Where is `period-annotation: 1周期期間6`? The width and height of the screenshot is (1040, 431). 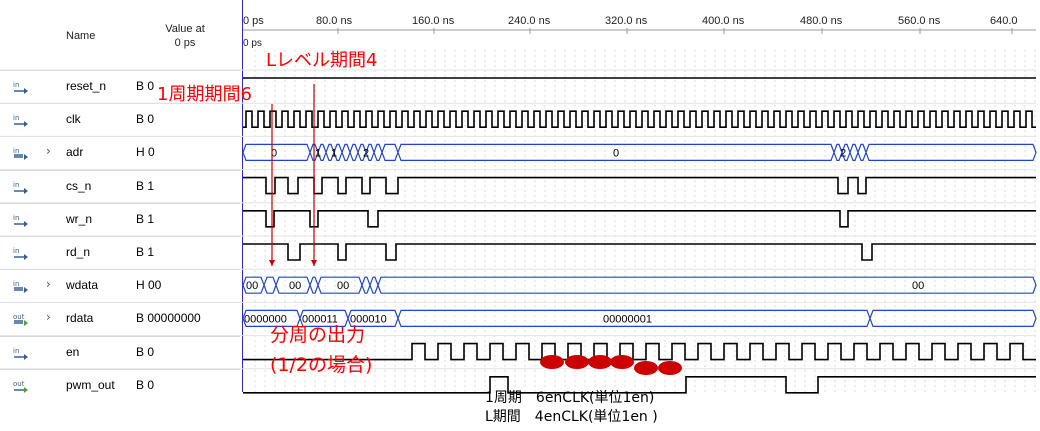 period-annotation: 1周期期間6 is located at coordinates (204, 94).